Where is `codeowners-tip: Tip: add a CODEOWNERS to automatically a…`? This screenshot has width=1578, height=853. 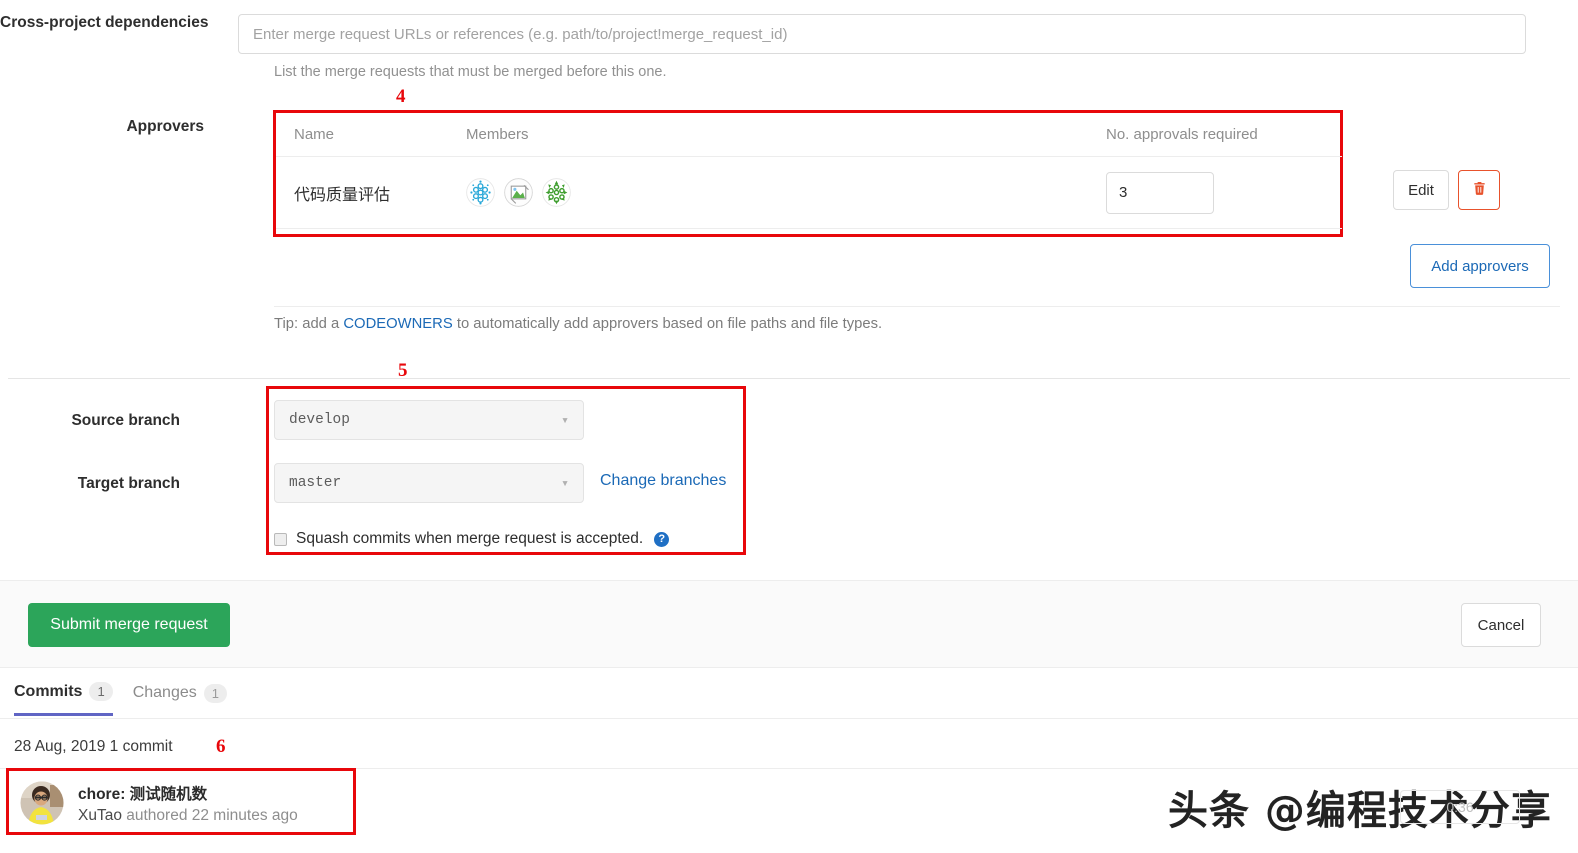
codeowners-tip: Tip: add a CODEOWNERS to automatically a… is located at coordinates (578, 324).